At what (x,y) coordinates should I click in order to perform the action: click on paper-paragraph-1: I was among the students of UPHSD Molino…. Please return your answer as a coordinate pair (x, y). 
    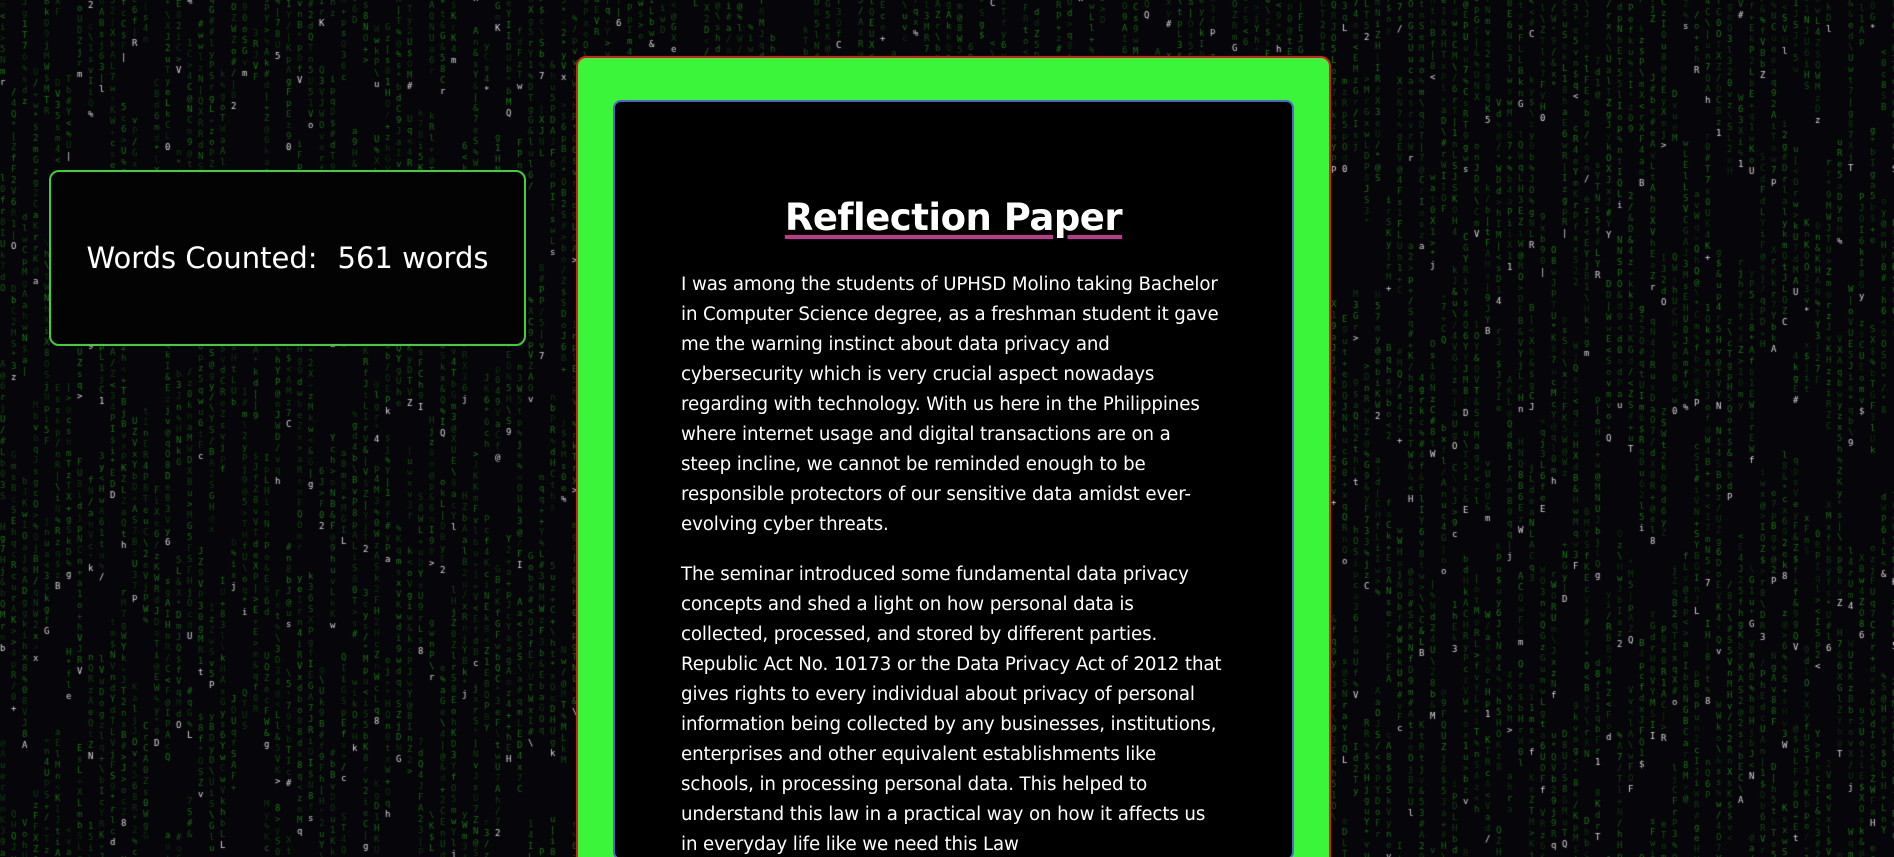
    Looking at the image, I should click on (950, 405).